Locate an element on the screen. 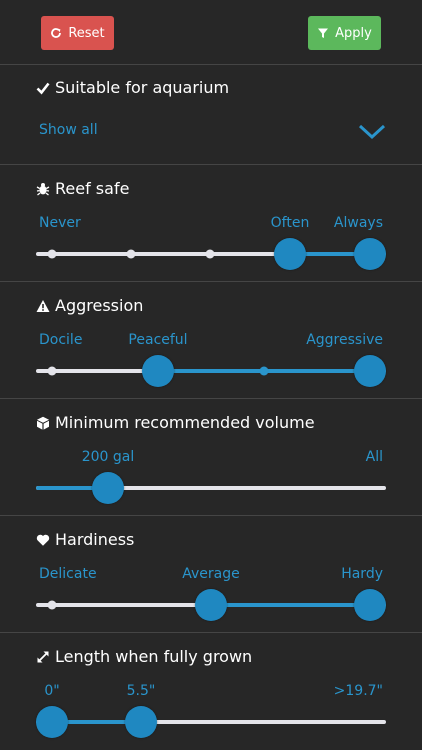  length-label-max: >19.7" is located at coordinates (358, 691).